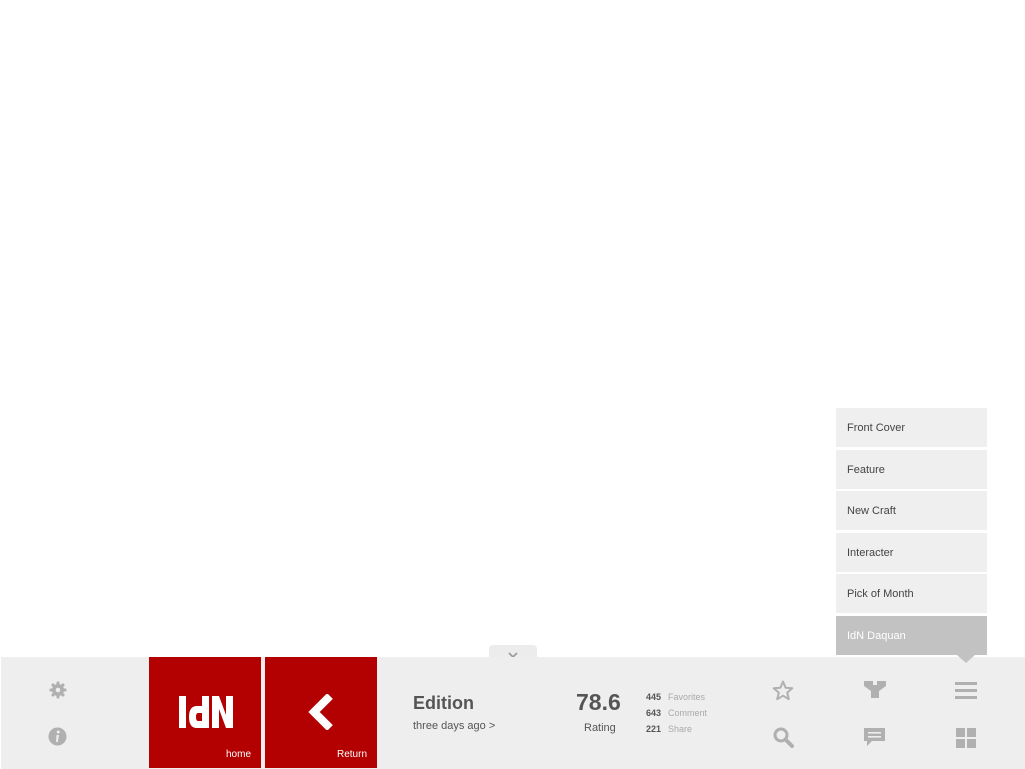 The height and width of the screenshot is (769, 1025). What do you see at coordinates (654, 729) in the screenshot?
I see `stat-count: 221` at bounding box center [654, 729].